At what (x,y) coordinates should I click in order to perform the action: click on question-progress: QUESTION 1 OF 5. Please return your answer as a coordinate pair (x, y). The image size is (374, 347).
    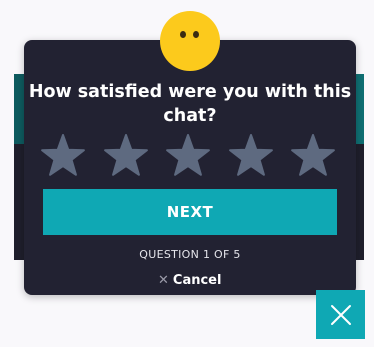
    Looking at the image, I should click on (190, 254).